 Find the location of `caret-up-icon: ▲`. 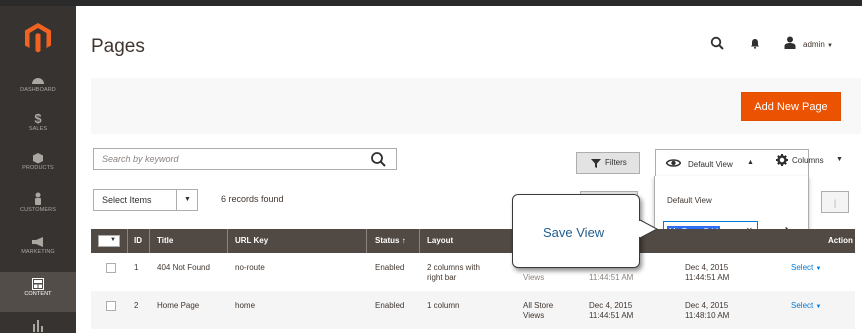

caret-up-icon: ▲ is located at coordinates (750, 162).